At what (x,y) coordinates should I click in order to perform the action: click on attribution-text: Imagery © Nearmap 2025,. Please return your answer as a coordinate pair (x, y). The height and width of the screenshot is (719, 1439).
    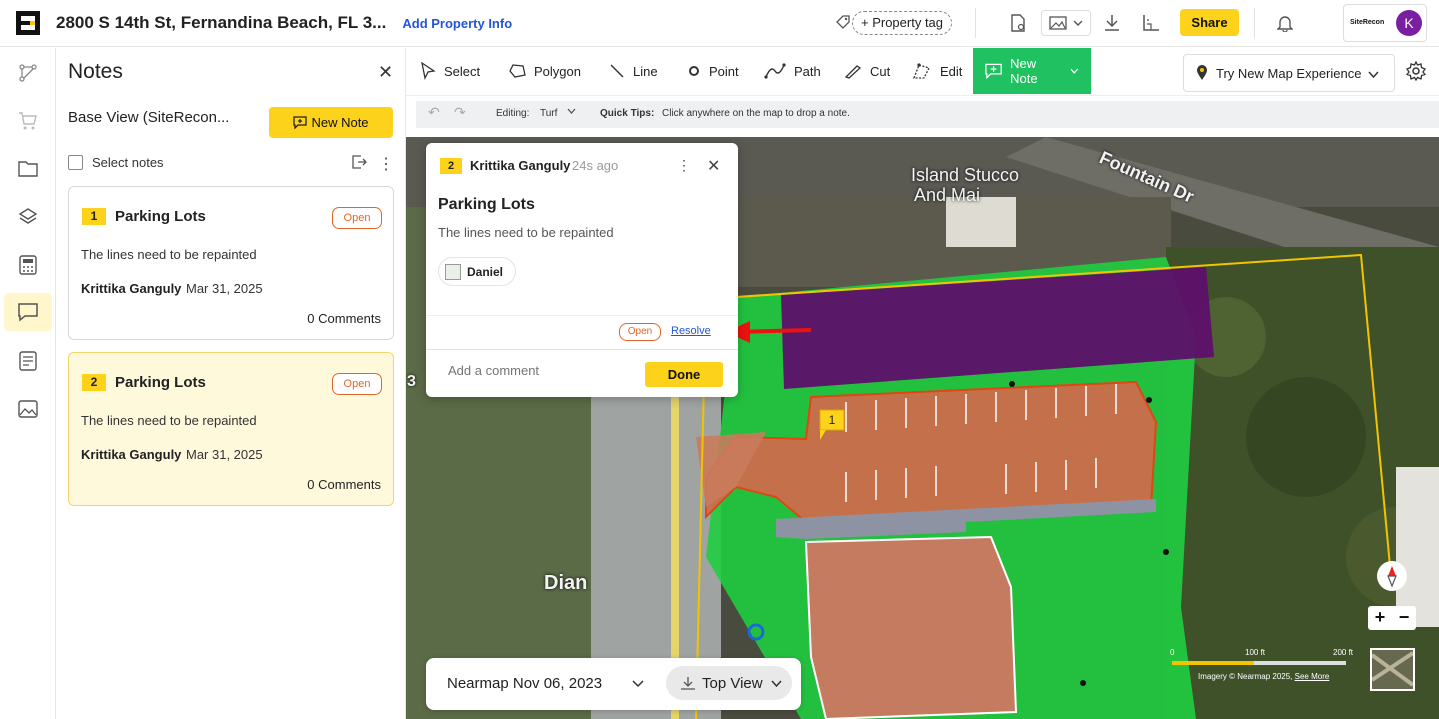
    Looking at the image, I should click on (1245, 676).